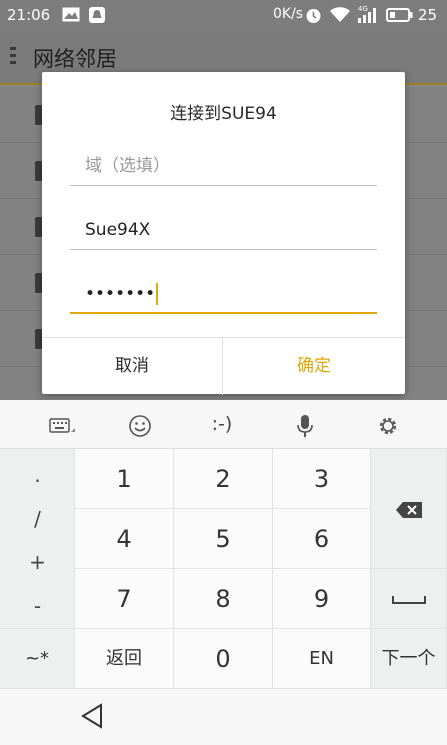 The width and height of the screenshot is (447, 745). What do you see at coordinates (223, 479) in the screenshot?
I see `key-2: 2` at bounding box center [223, 479].